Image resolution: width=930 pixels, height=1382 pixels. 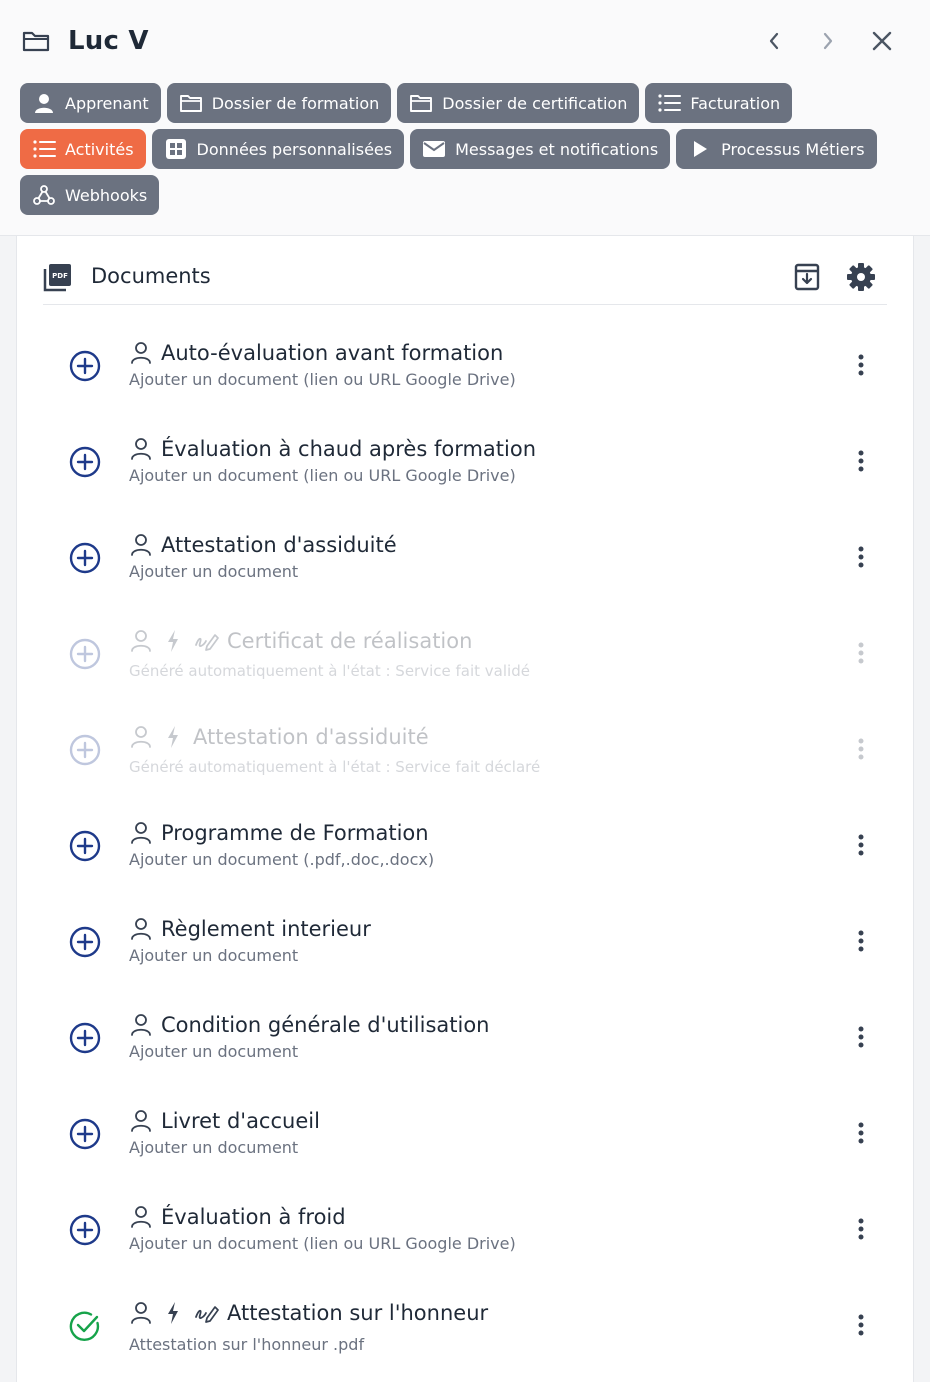 I want to click on mail-icon, so click(x=434, y=149).